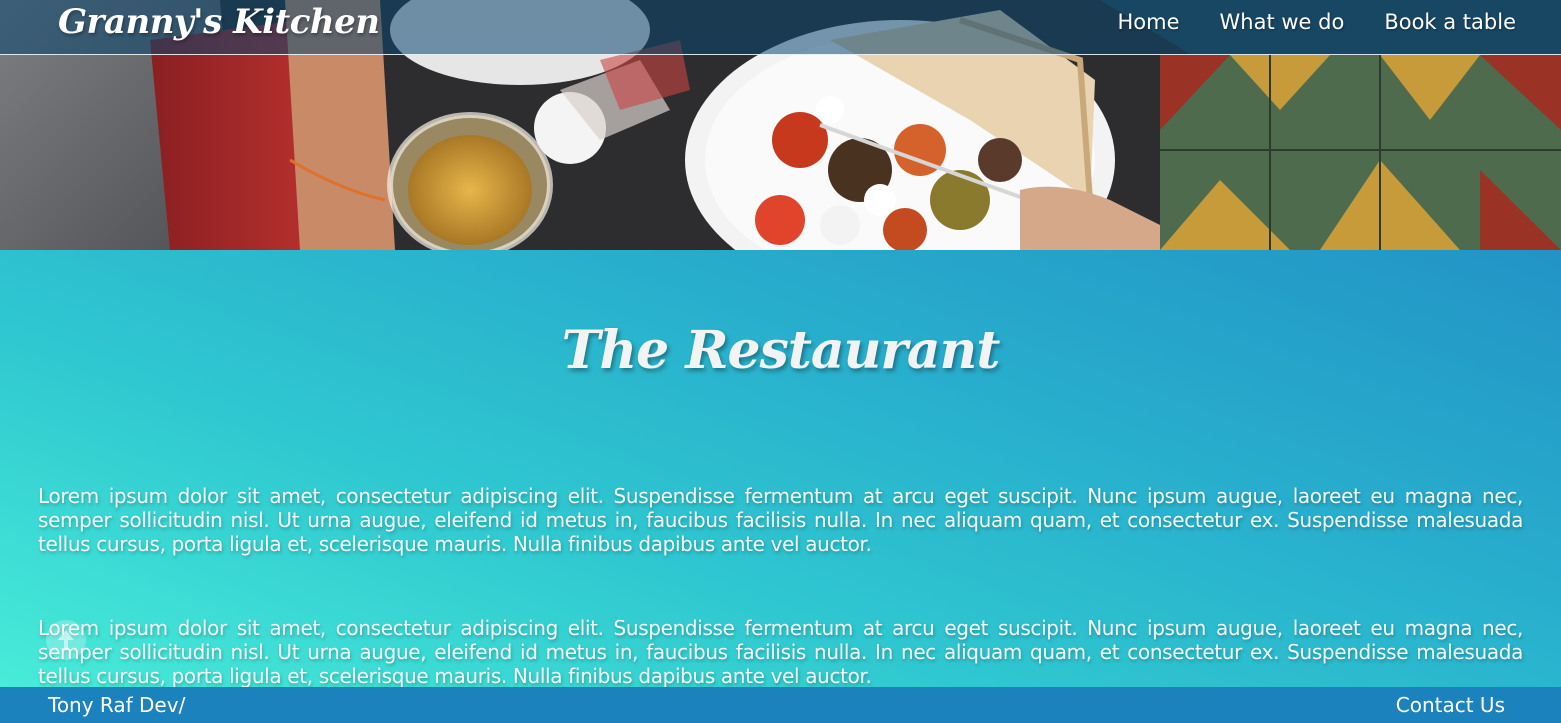 Image resolution: width=1561 pixels, height=723 pixels. What do you see at coordinates (116, 705) in the screenshot?
I see `footer-credit-link: Tony Raf Dev/` at bounding box center [116, 705].